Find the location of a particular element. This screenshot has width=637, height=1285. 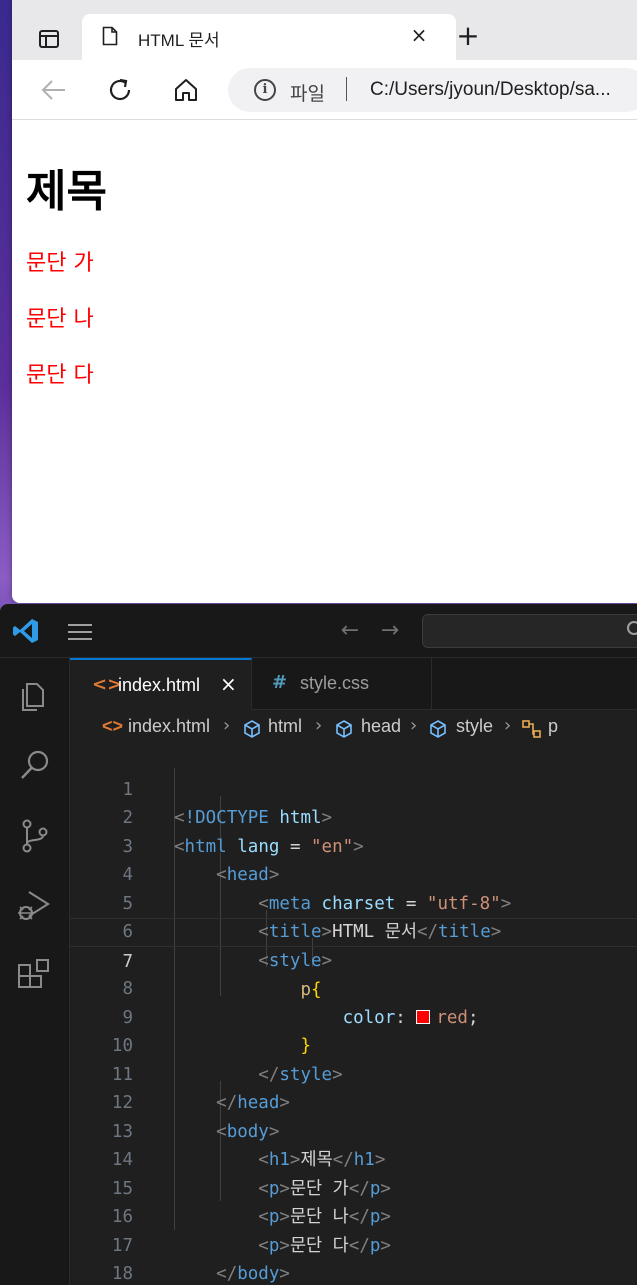

search-icon is located at coordinates (632, 628).